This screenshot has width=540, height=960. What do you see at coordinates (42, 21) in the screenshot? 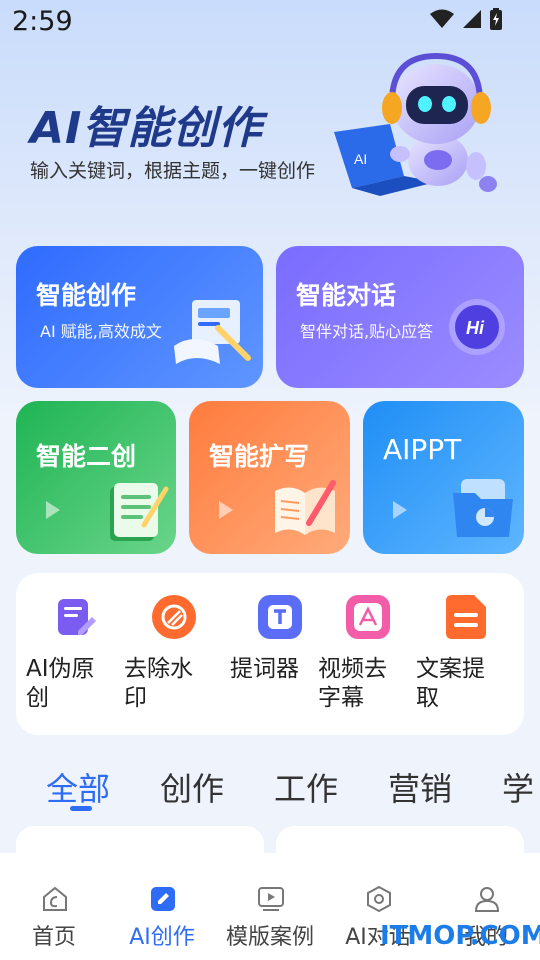
I see `status-time: 2:59` at bounding box center [42, 21].